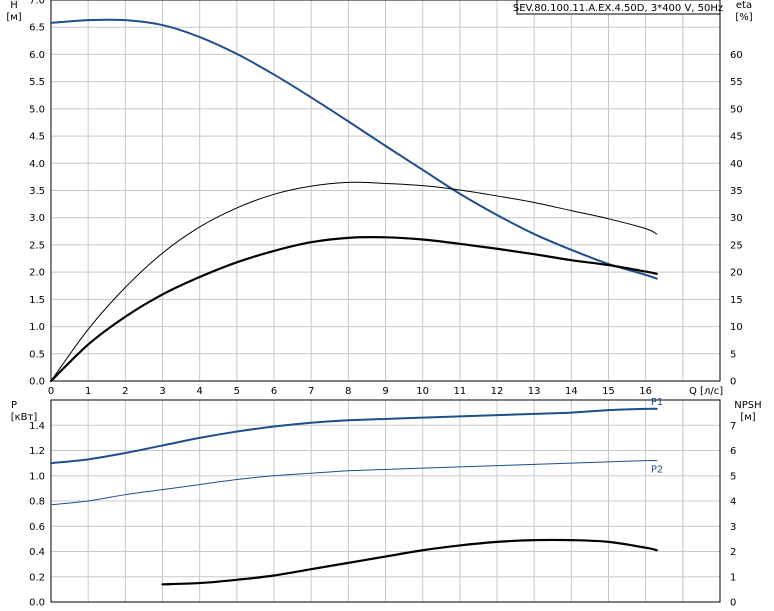  Describe the element at coordinates (14, 405) in the screenshot. I see `p-axis-label: P` at that location.